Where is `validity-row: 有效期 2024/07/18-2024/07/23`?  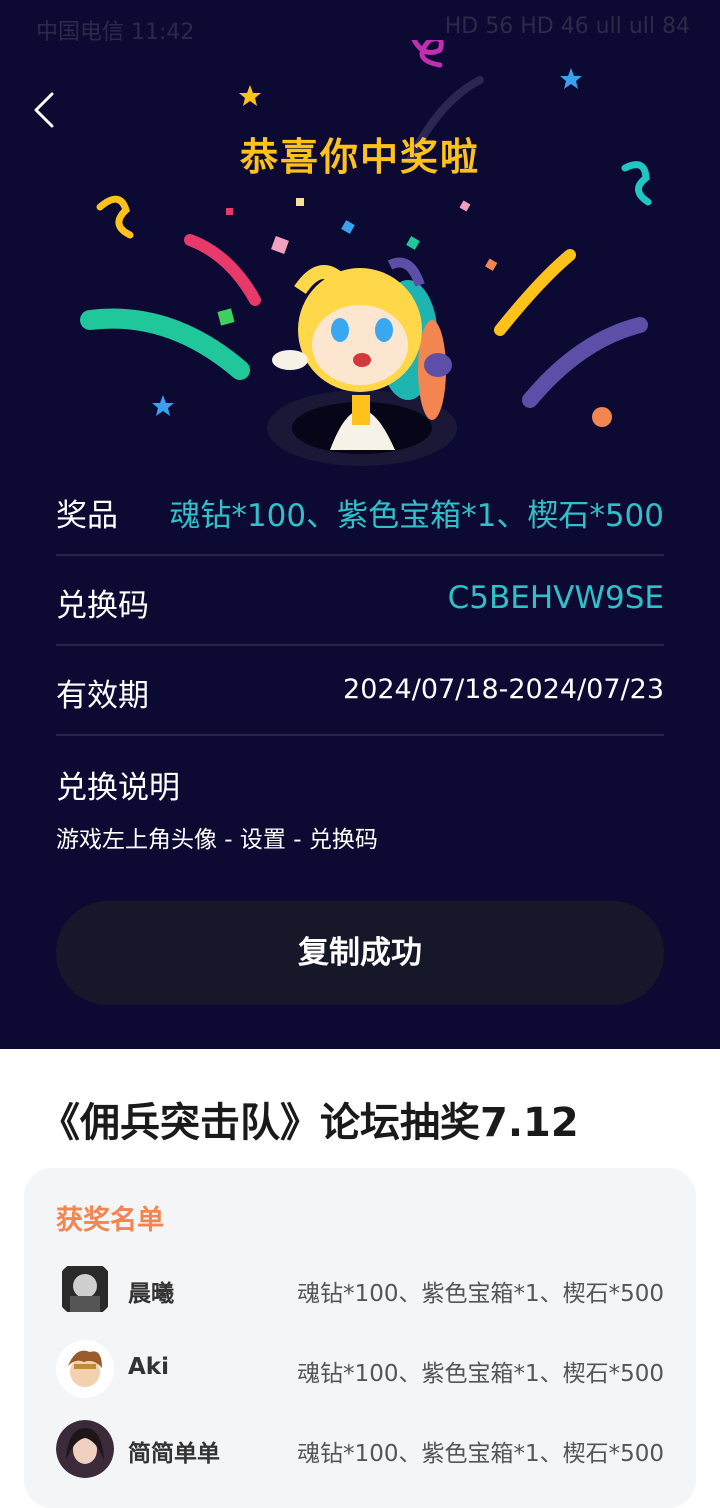
validity-row: 有效期 2024/07/18-2024/07/23 is located at coordinates (360, 690).